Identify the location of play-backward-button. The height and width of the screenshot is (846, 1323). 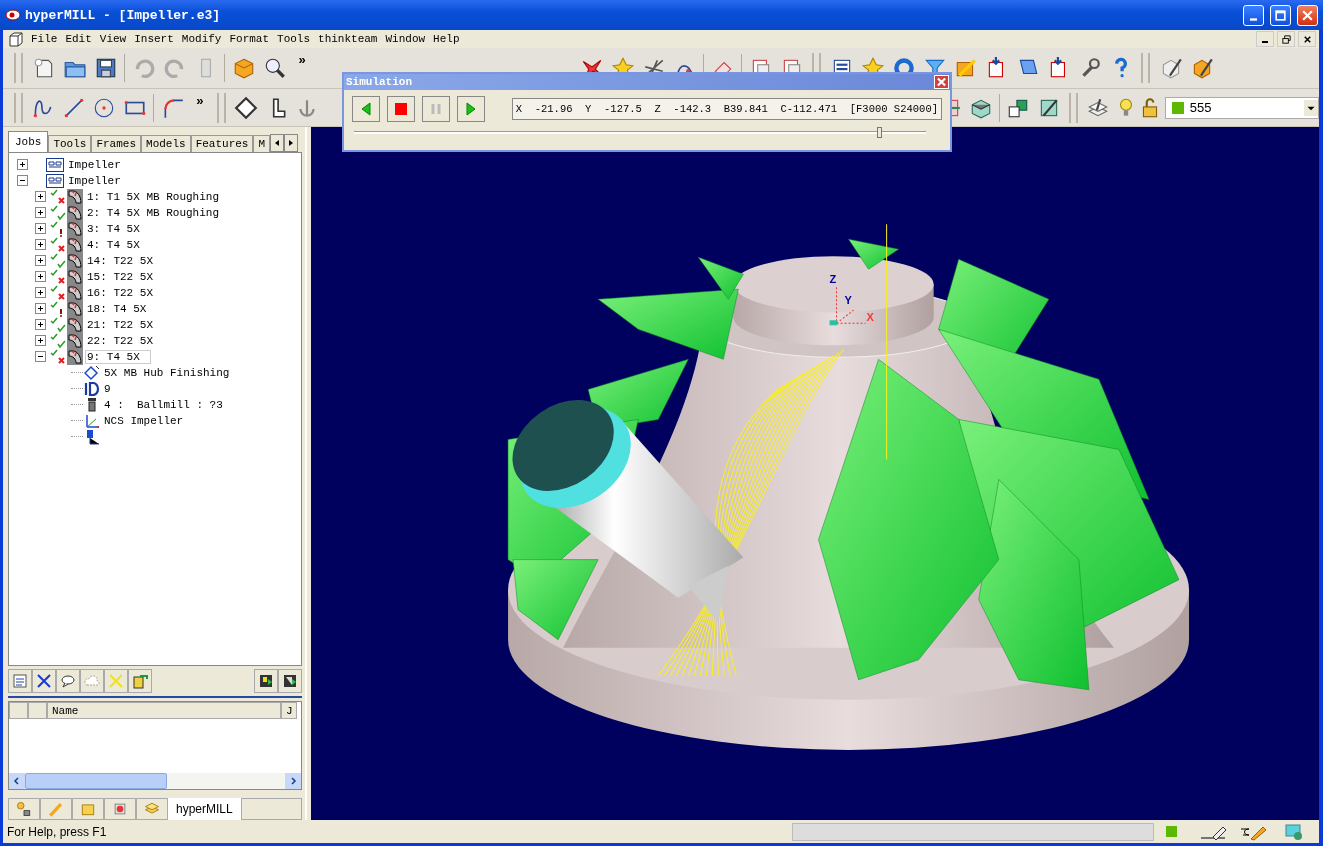
(366, 109).